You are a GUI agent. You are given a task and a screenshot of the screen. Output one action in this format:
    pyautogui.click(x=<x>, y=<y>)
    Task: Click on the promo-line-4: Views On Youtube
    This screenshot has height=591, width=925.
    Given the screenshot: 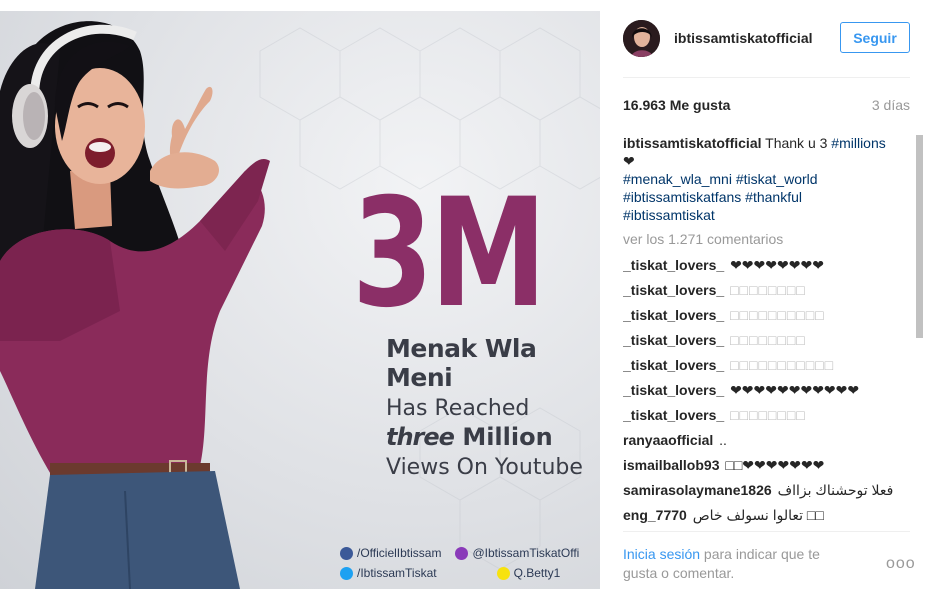 What is the action you would take?
    pyautogui.click(x=484, y=467)
    